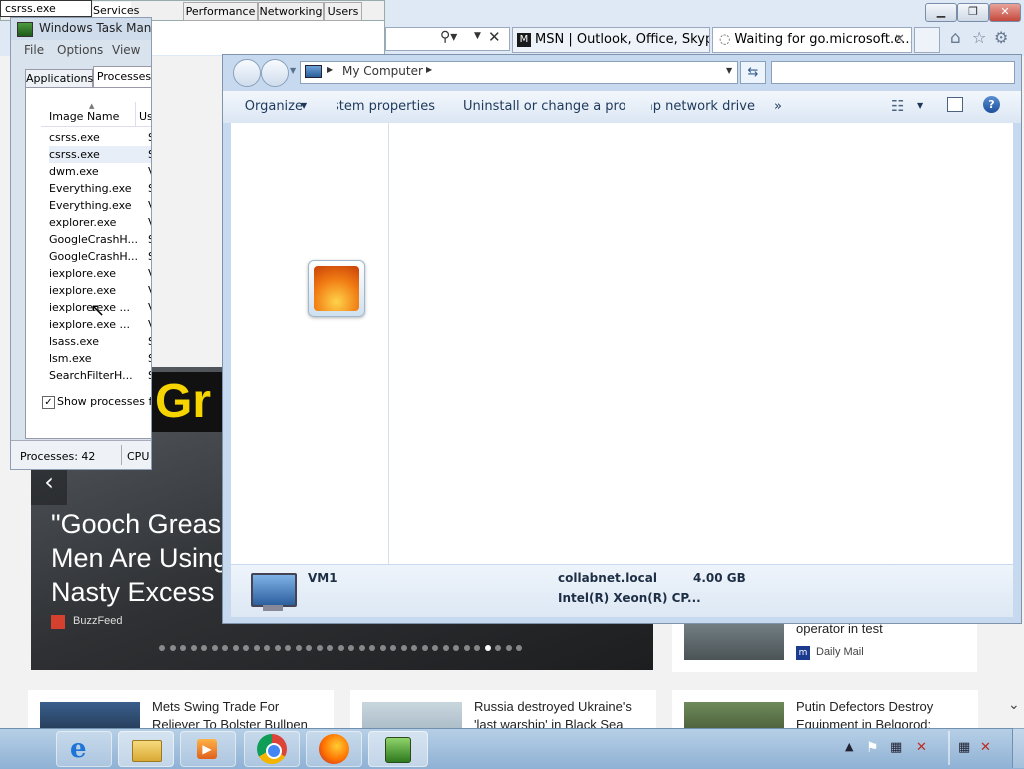 The height and width of the screenshot is (769, 1024). What do you see at coordinates (849, 746) in the screenshot?
I see `show-hidden-icons-icon: ▲` at bounding box center [849, 746].